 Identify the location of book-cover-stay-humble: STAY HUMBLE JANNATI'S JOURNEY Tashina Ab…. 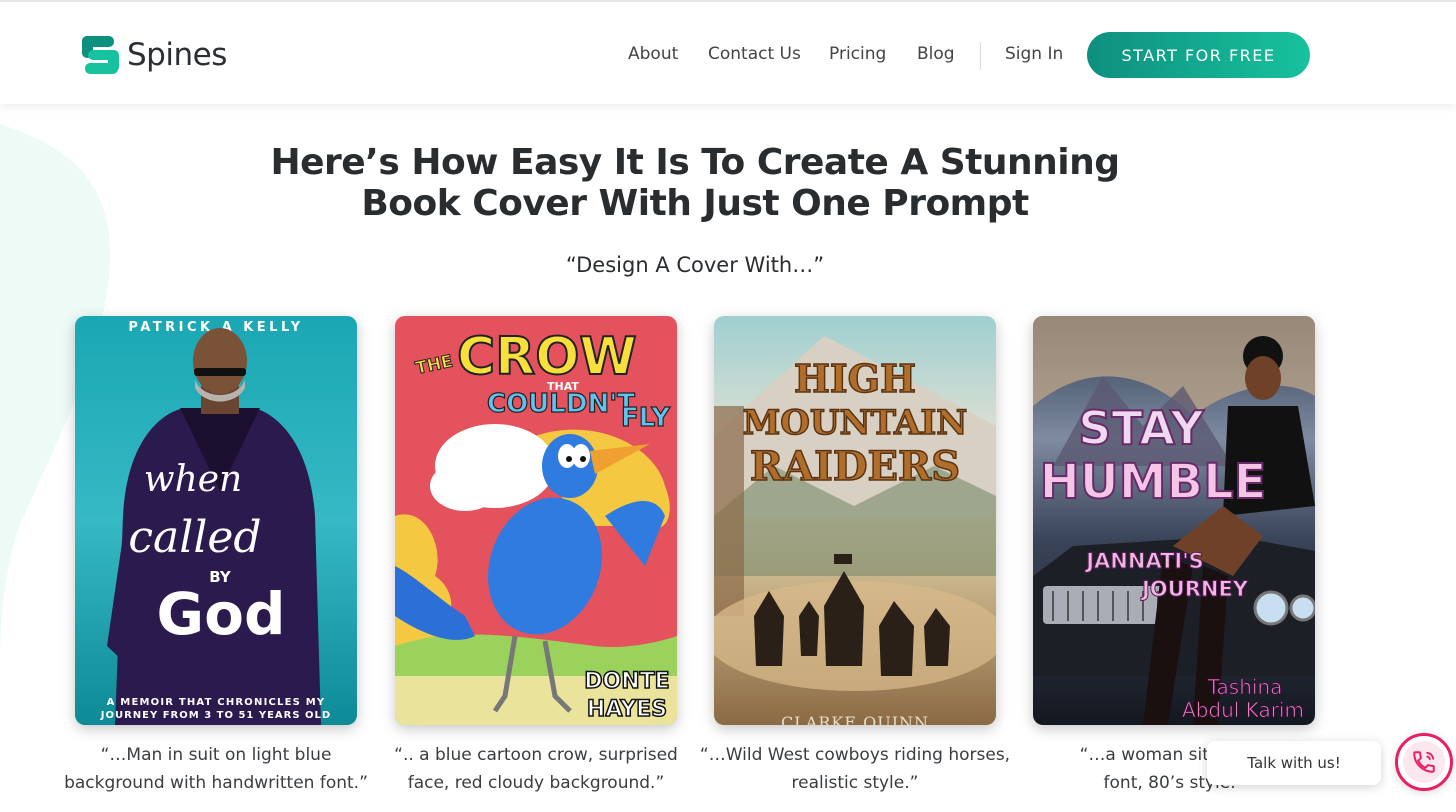
(1174, 520).